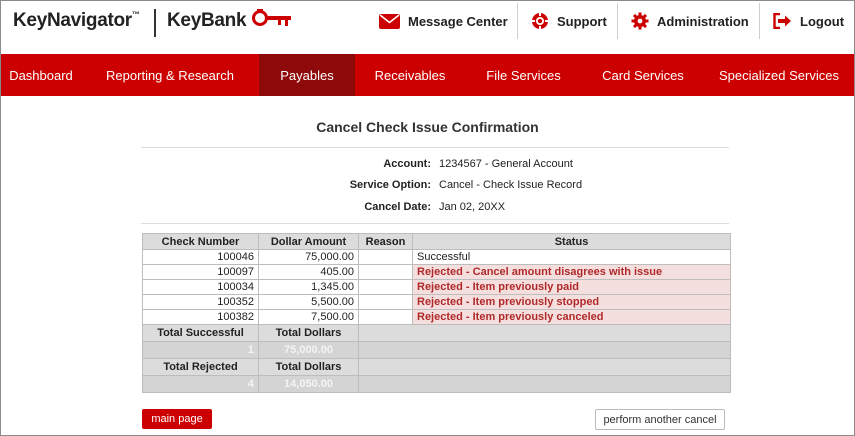 The width and height of the screenshot is (855, 436). What do you see at coordinates (308, 272) in the screenshot?
I see `amount-cell: 405.00` at bounding box center [308, 272].